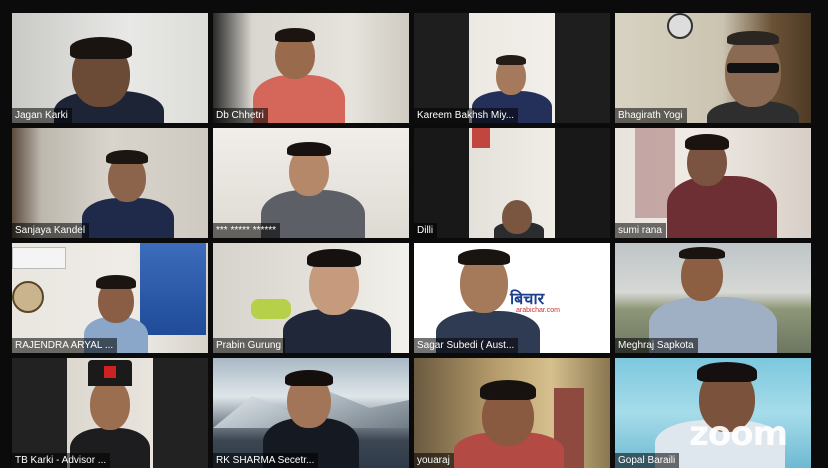 Image resolution: width=828 pixels, height=468 pixels. I want to click on participant-tile: Dilli, so click(512, 183).